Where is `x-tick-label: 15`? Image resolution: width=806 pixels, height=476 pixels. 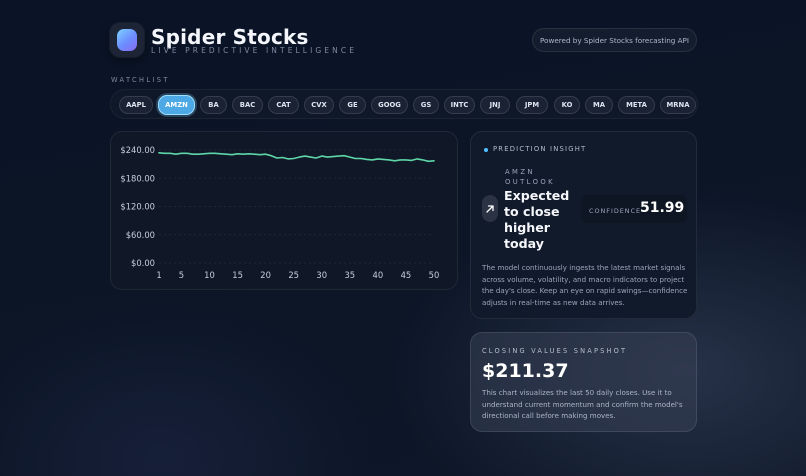
x-tick-label: 15 is located at coordinates (237, 275).